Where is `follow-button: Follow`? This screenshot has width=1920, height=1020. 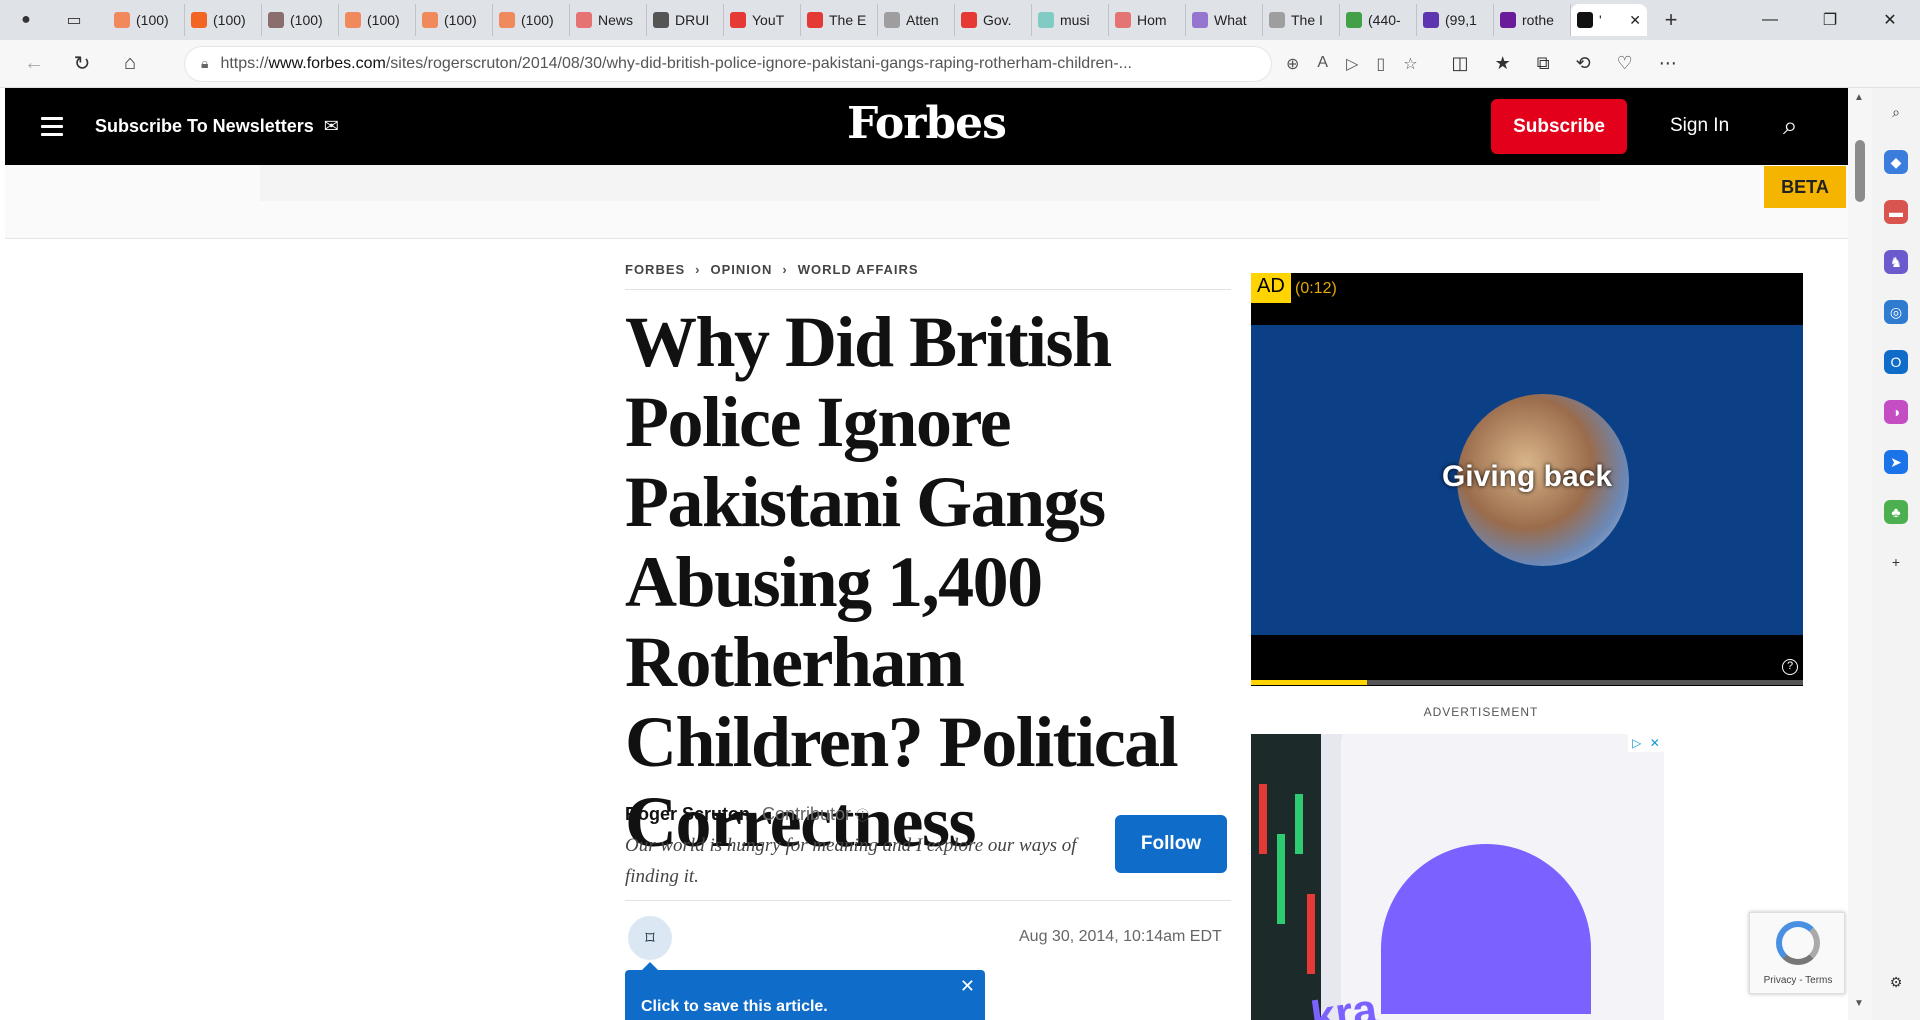 follow-button: Follow is located at coordinates (1171, 844).